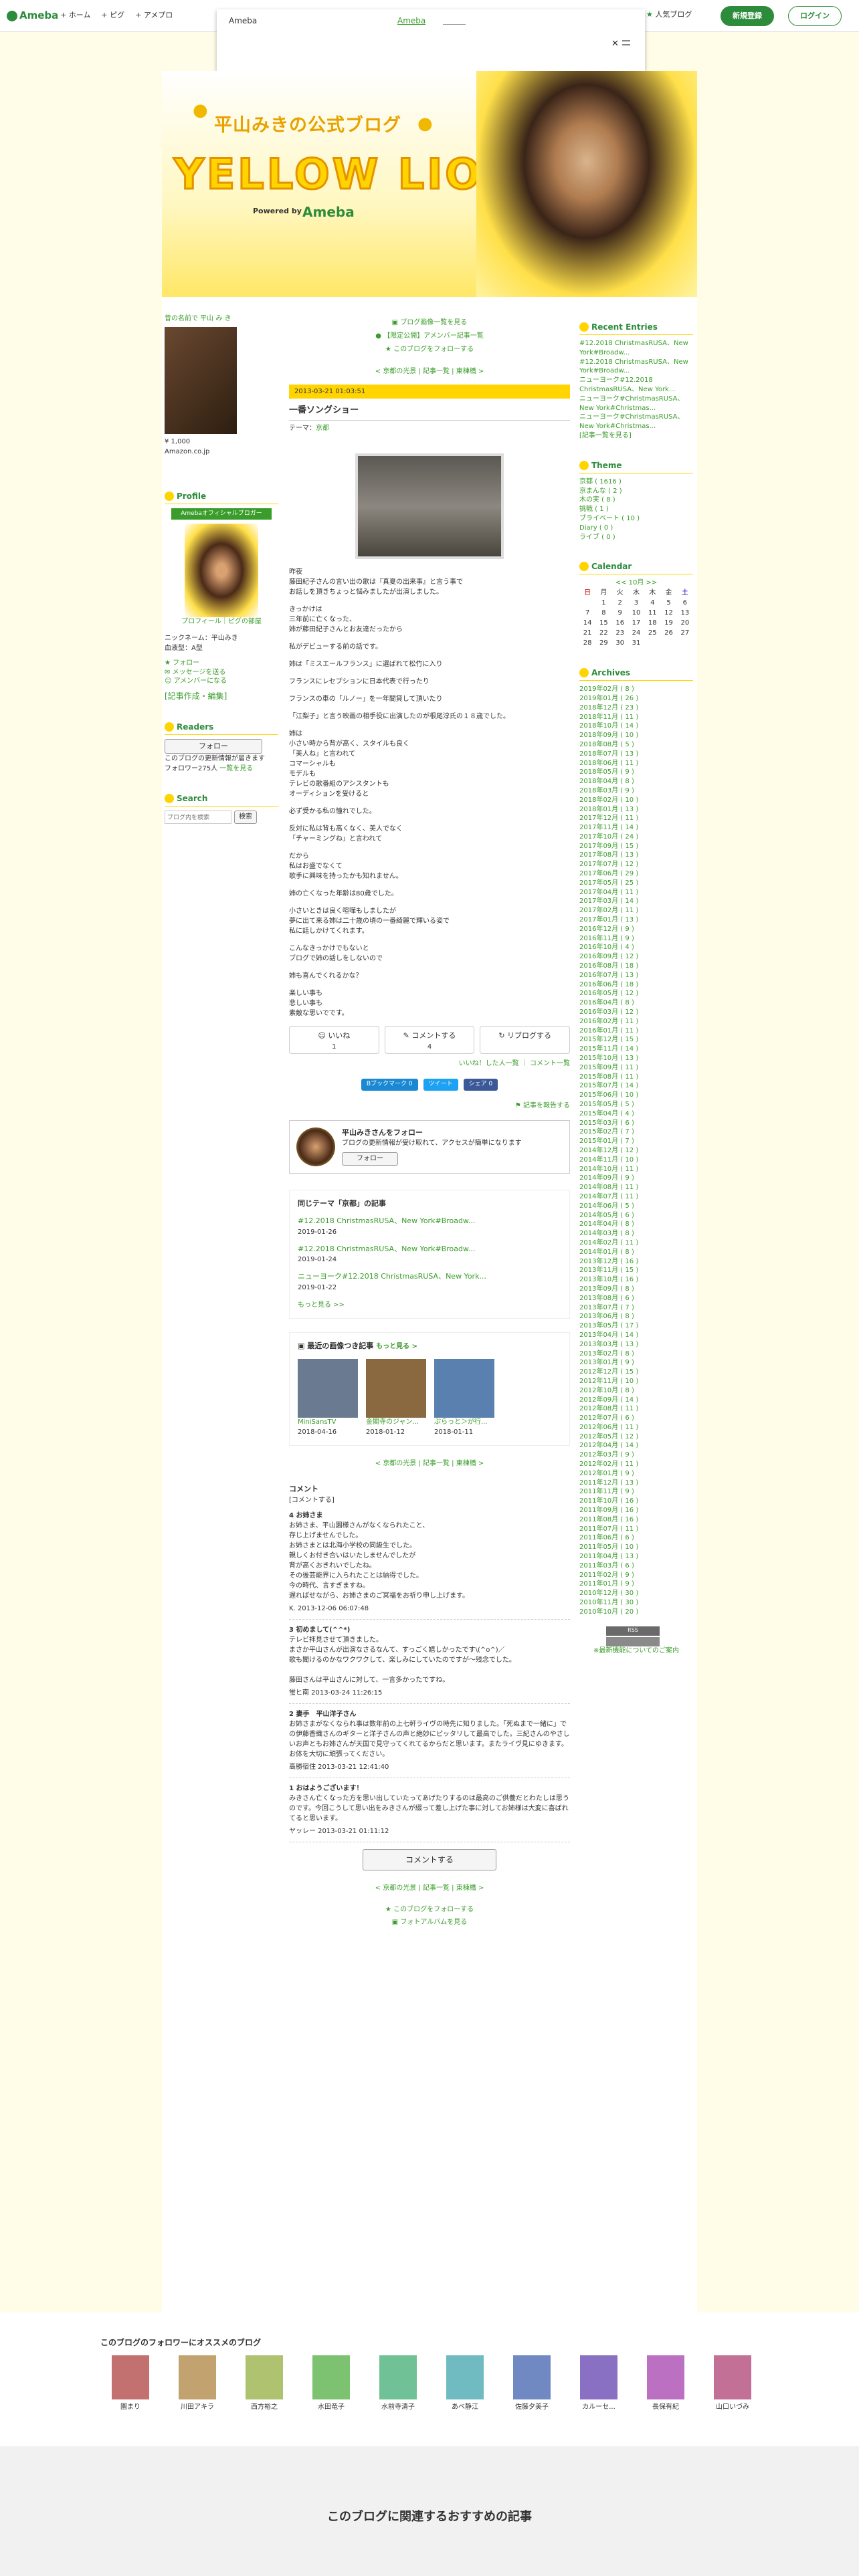 The height and width of the screenshot is (2576, 859). I want to click on archive-link: 2014年01月 ( 8 ), so click(636, 1252).